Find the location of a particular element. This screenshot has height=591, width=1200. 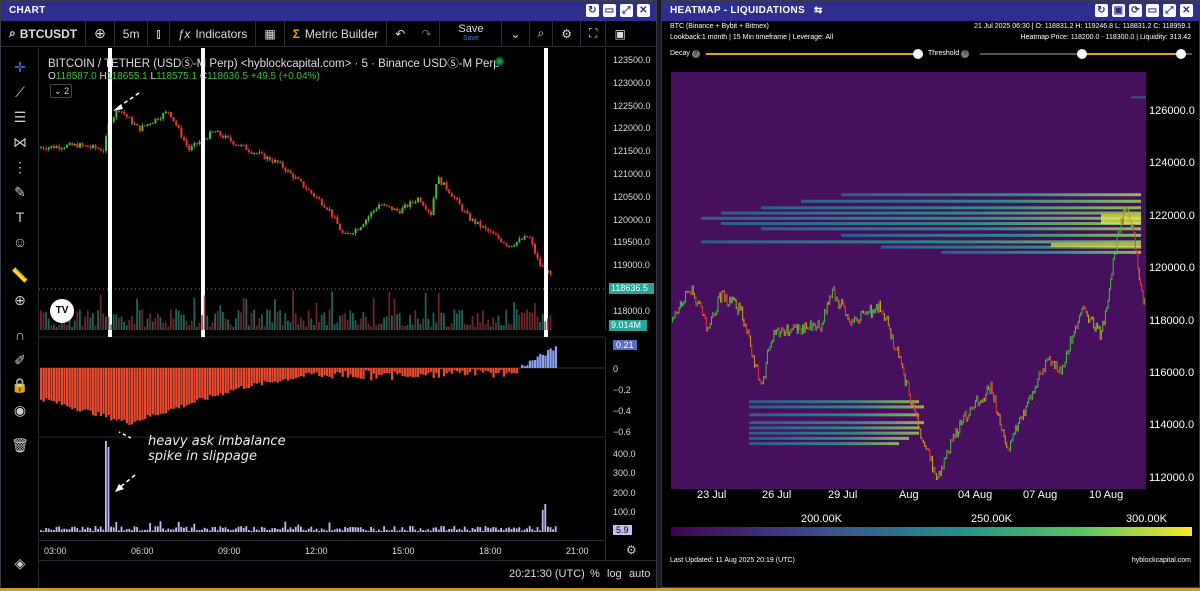

liquidity-band is located at coordinates (834, 402).